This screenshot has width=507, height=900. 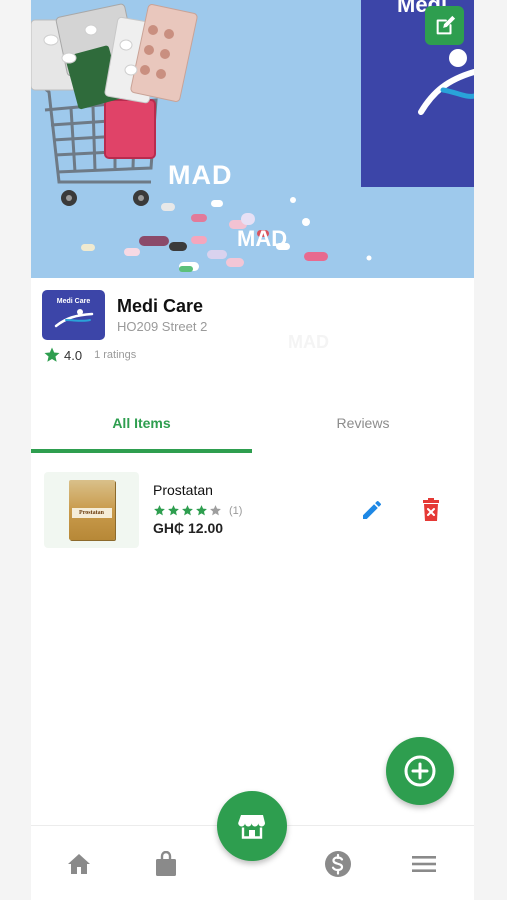 I want to click on home-icon, so click(x=79, y=864).